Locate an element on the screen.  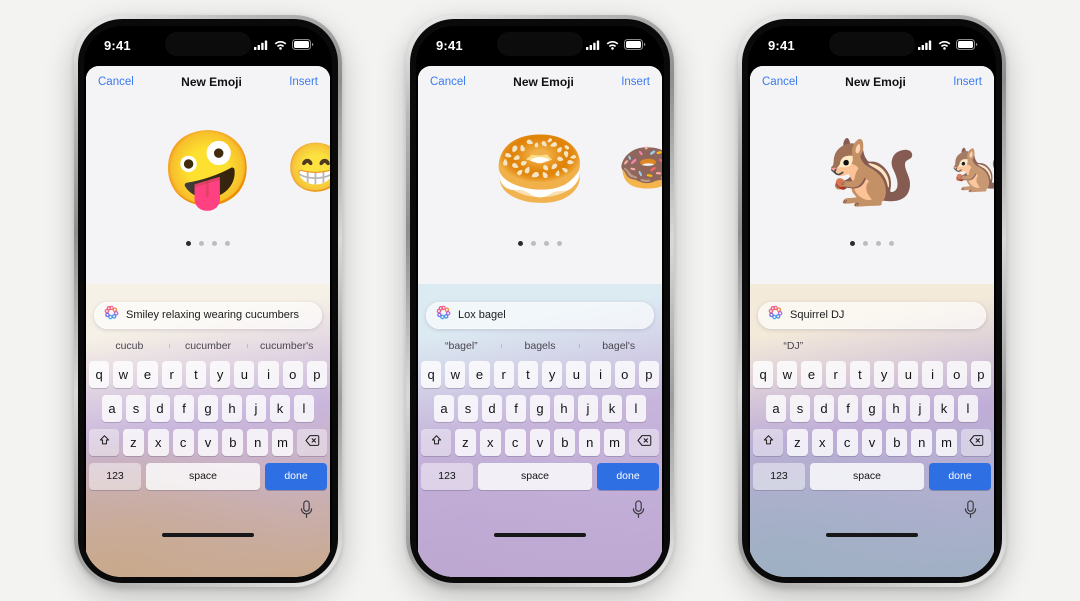
generated-emoji-variant: 🐿️ is located at coordinates (972, 168).